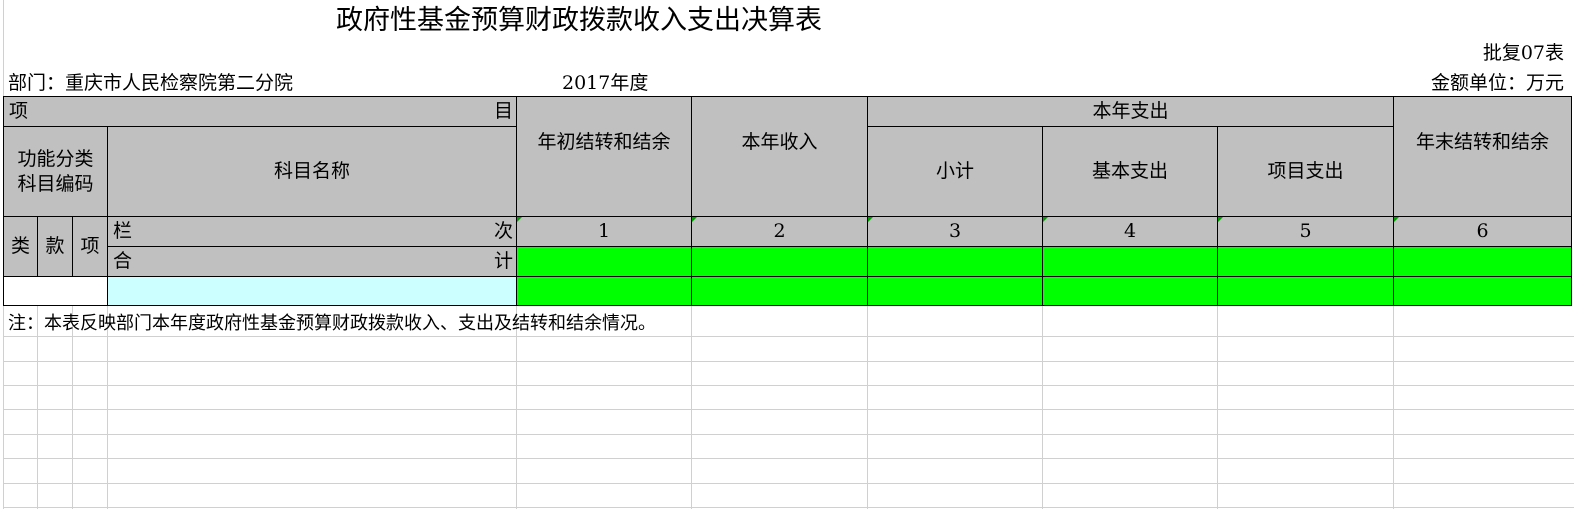  I want to click on header-expense-group: 本年支出, so click(1130, 111).